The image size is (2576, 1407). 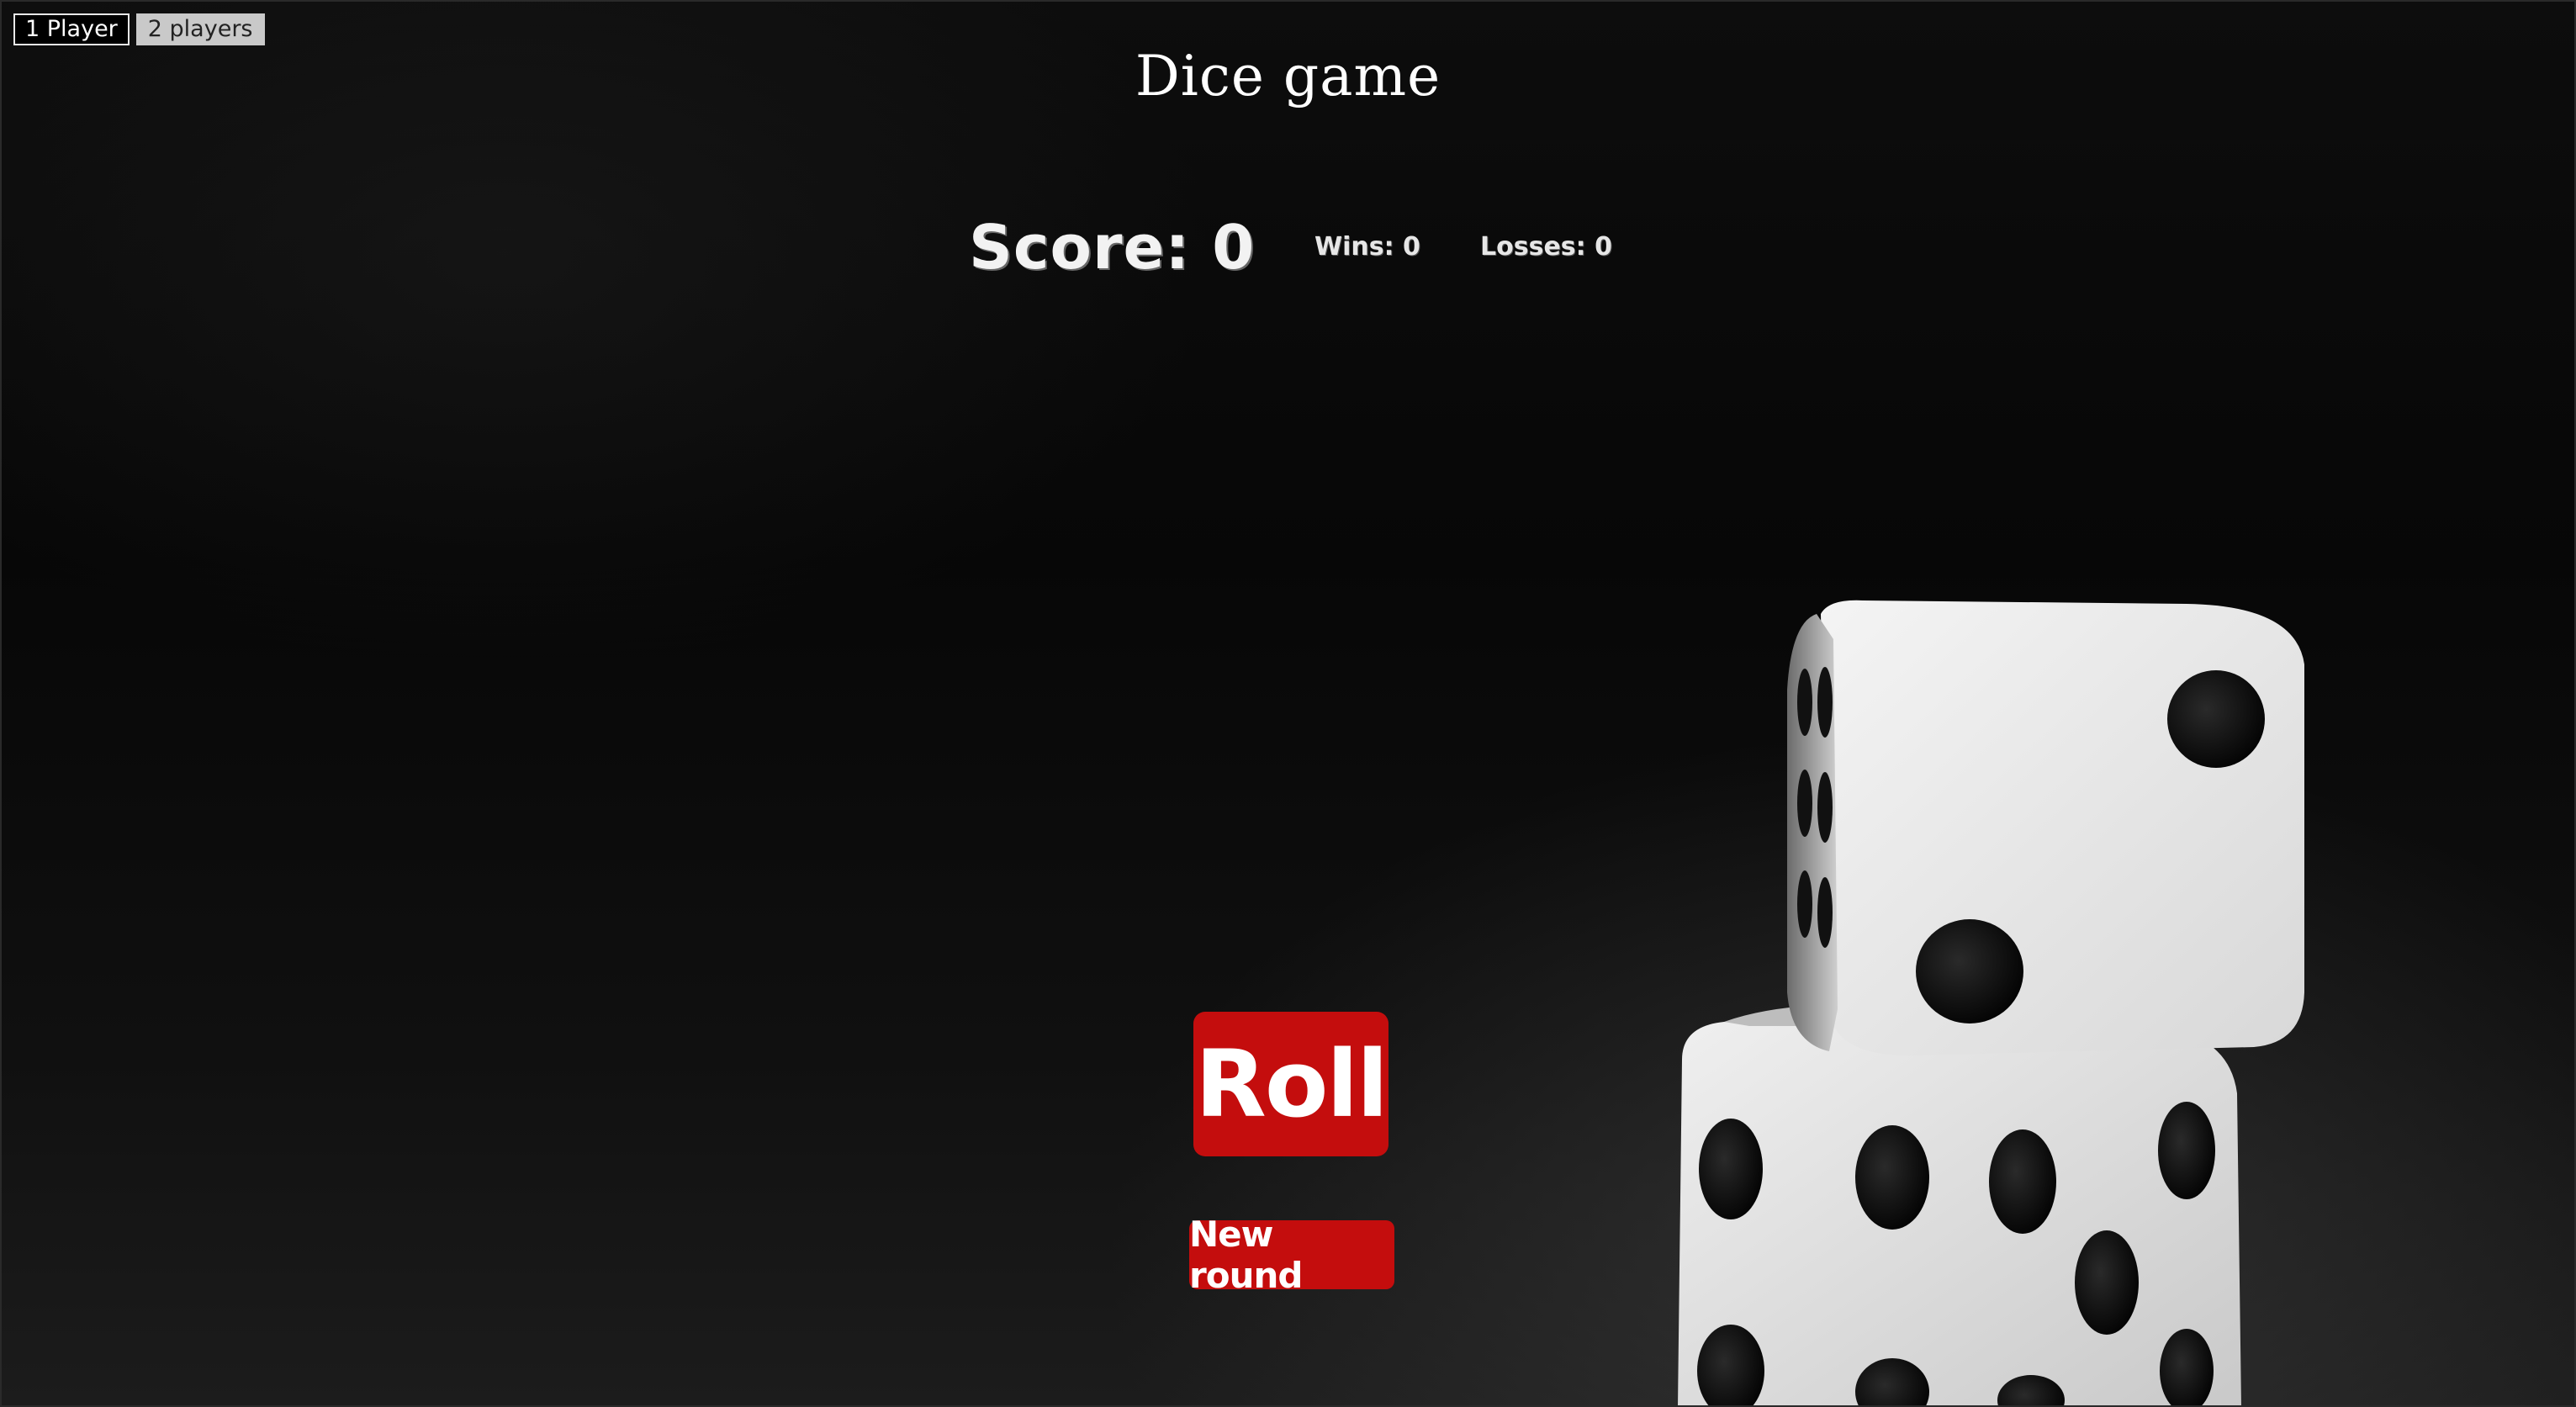 I want to click on wins-counter: Wins: 0, so click(x=1367, y=247).